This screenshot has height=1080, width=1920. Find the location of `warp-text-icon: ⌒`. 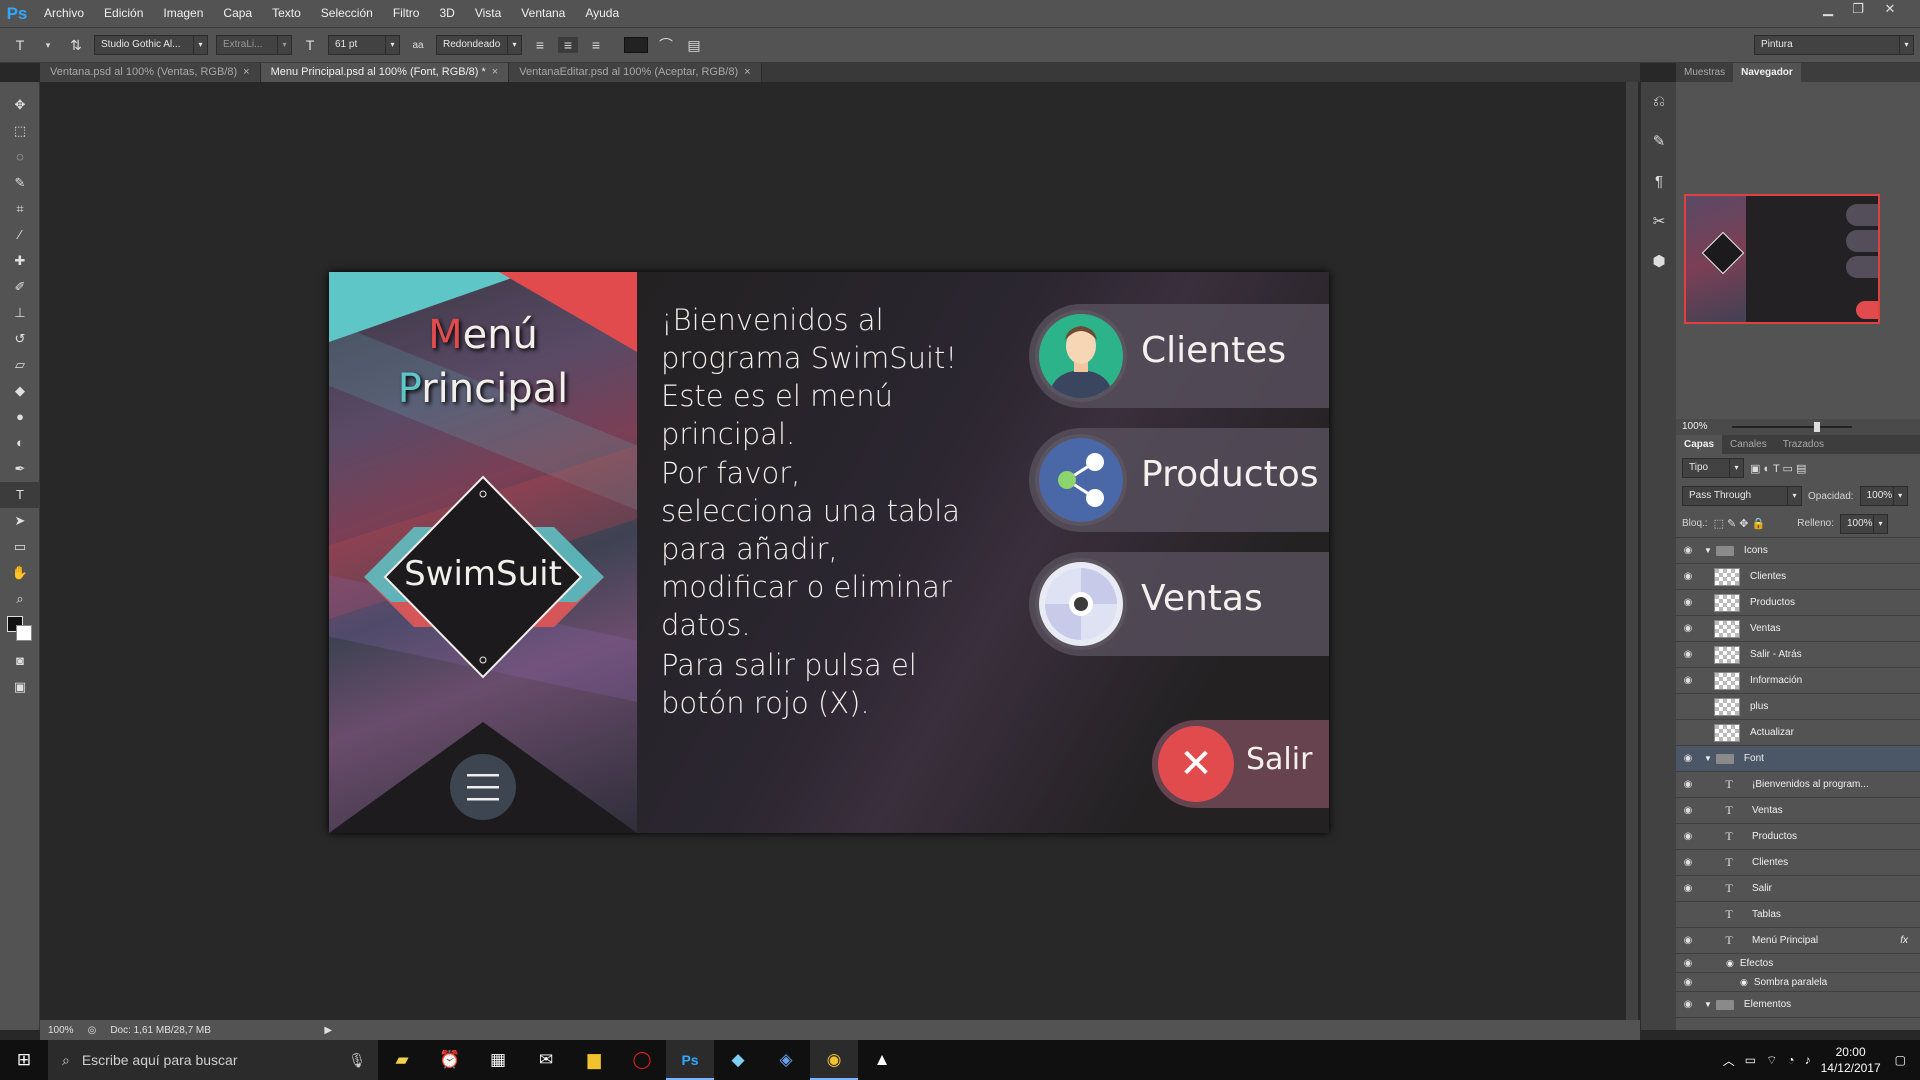

warp-text-icon: ⌒ is located at coordinates (666, 45).